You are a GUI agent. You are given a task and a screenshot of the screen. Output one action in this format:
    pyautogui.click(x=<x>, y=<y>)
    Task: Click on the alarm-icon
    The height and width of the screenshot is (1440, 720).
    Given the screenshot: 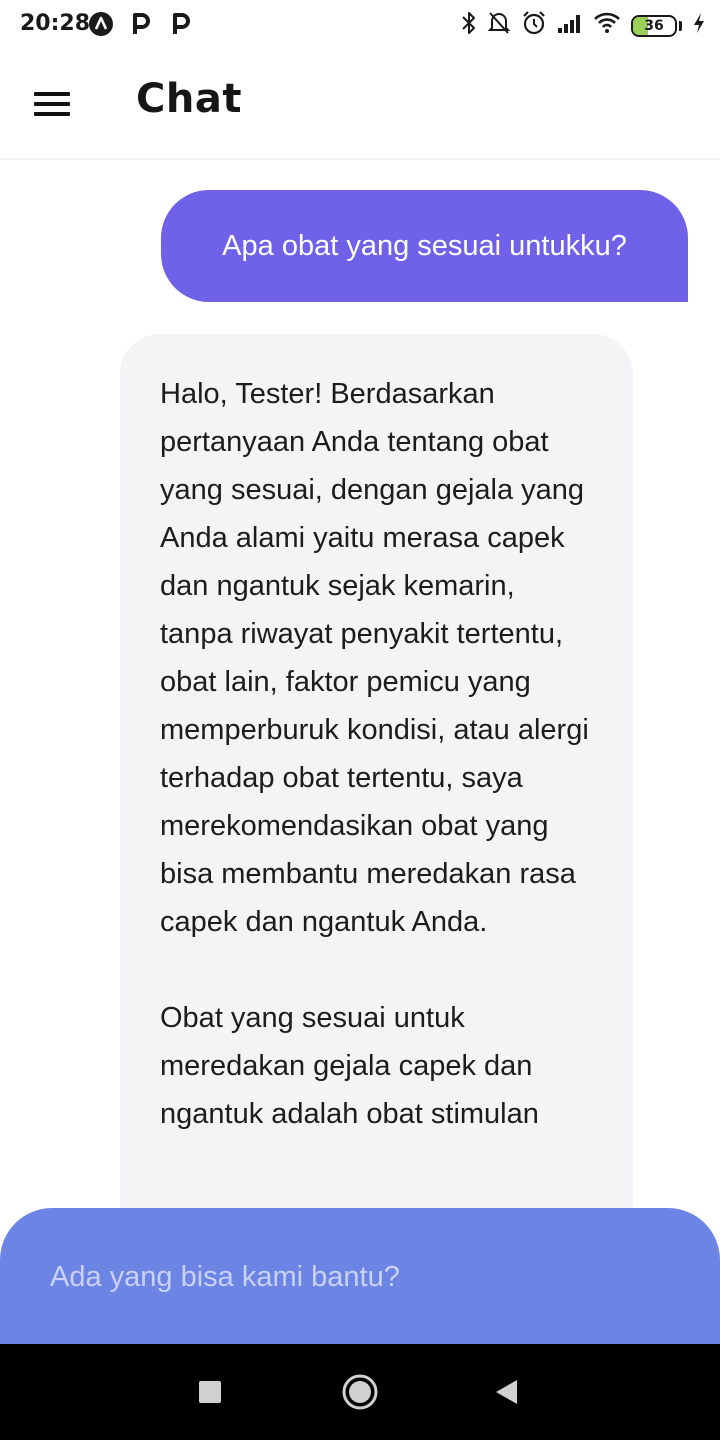 What is the action you would take?
    pyautogui.click(x=534, y=25)
    